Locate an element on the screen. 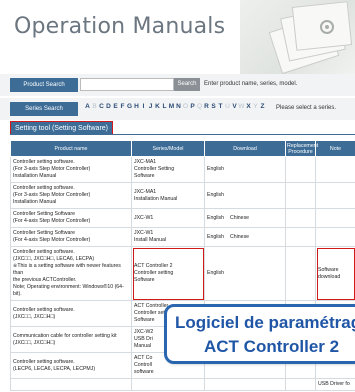 The image size is (355, 392). column-header-product: Product name is located at coordinates (71, 148).